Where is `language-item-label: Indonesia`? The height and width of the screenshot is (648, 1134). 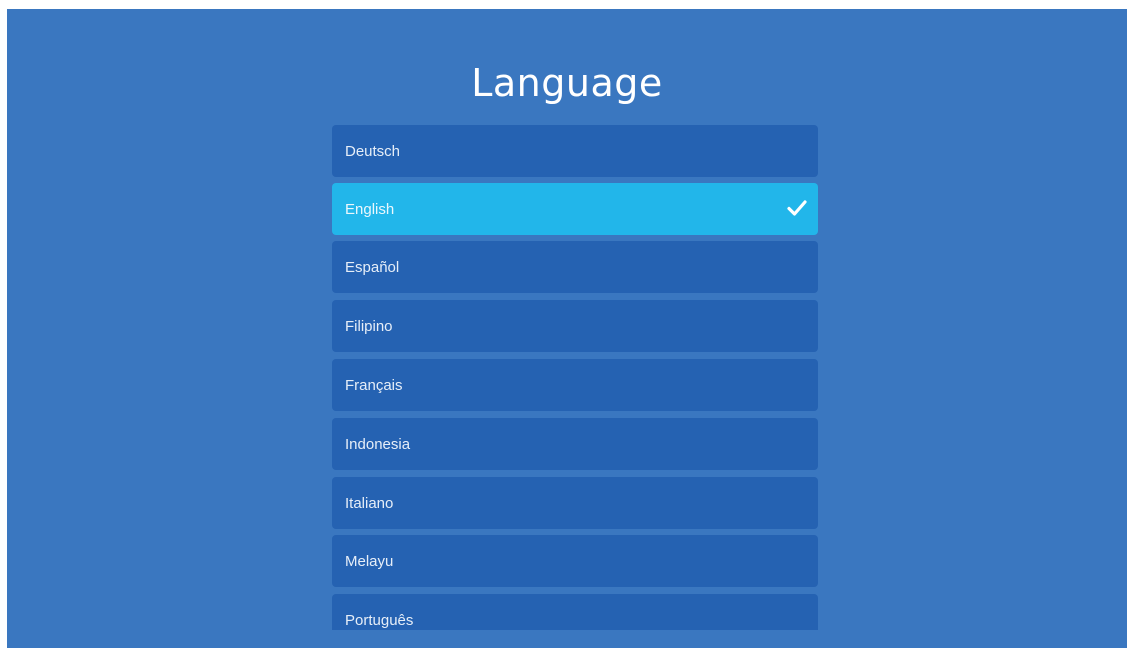
language-item-label: Indonesia is located at coordinates (378, 444).